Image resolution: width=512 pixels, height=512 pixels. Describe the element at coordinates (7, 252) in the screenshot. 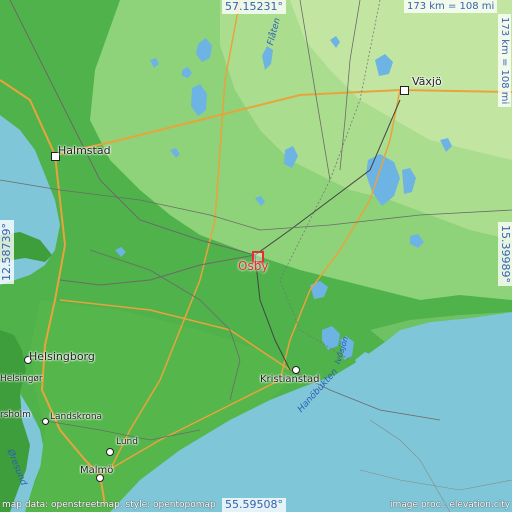

I see `coord-left: 12.58739°` at that location.